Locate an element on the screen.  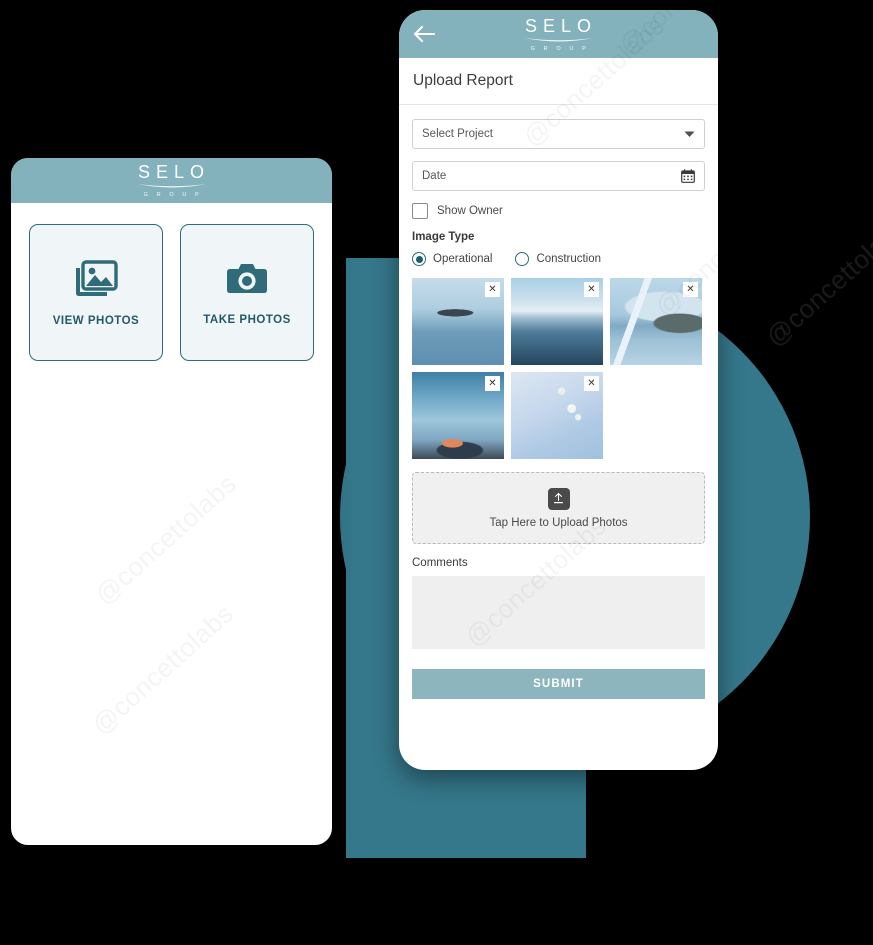
images-icon is located at coordinates (97, 277).